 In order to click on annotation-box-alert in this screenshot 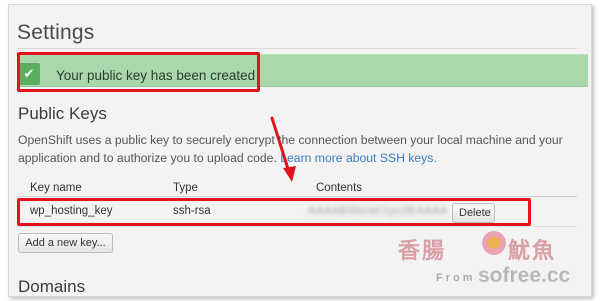, I will do `click(138, 72)`.